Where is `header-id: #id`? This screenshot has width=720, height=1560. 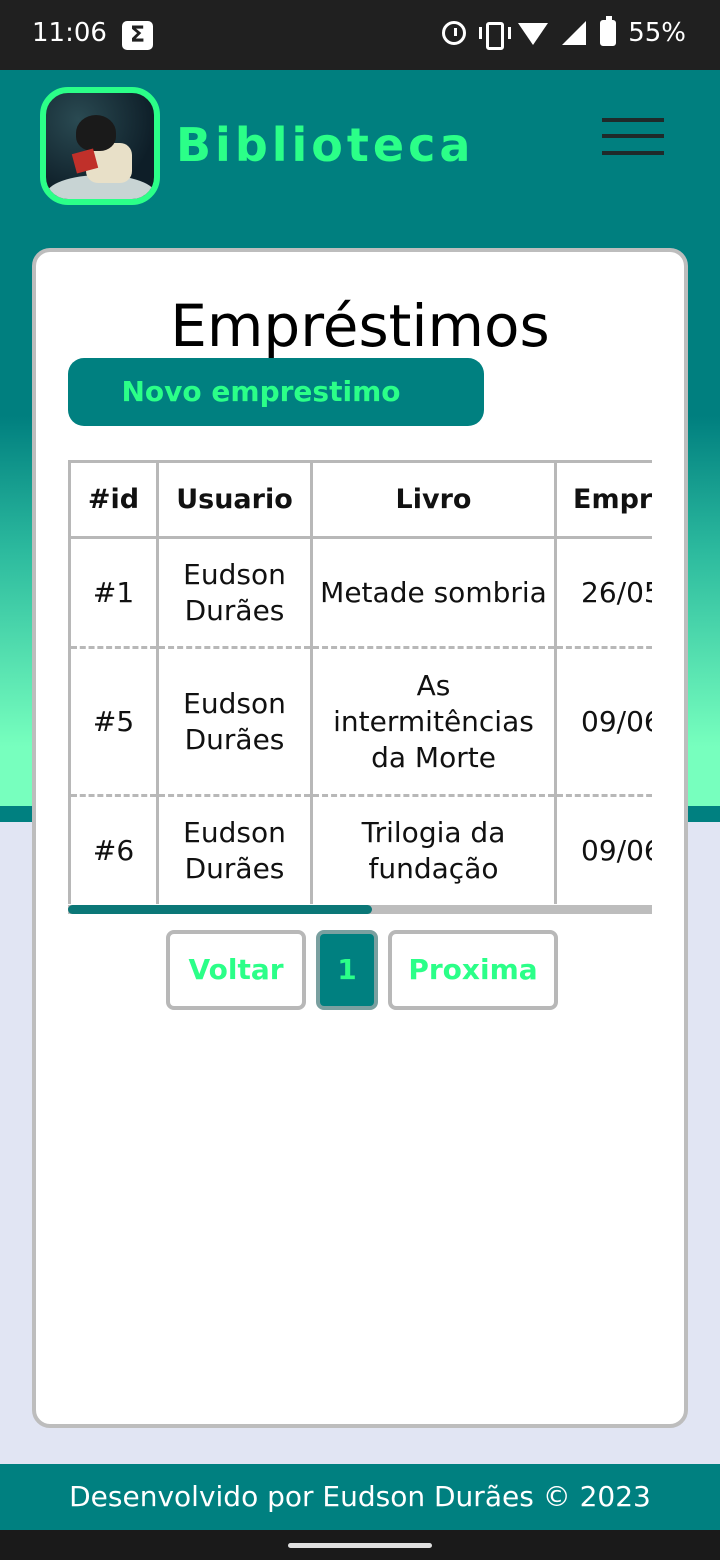
header-id: #id is located at coordinates (113, 499).